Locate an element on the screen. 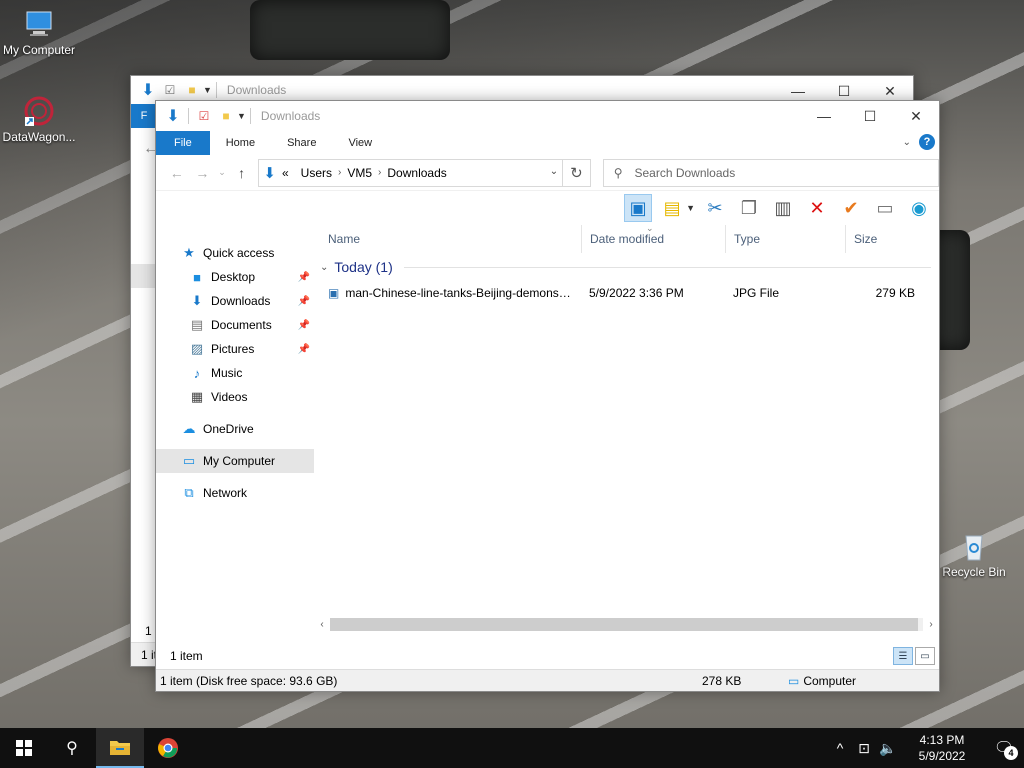  ribbon-right-controls: ⌄ ? is located at coordinates (919, 142).